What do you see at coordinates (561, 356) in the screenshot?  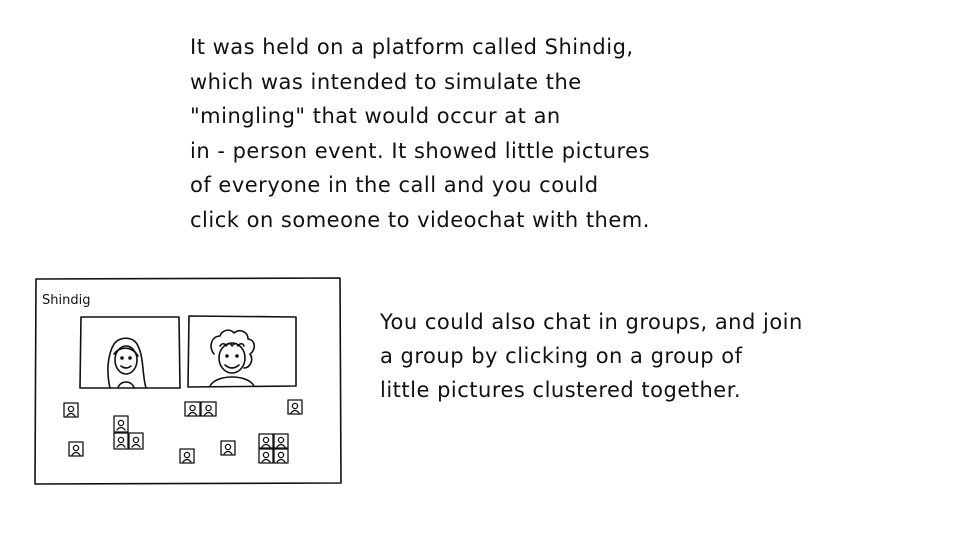 I see `text-line: a group by clicking on a group of` at bounding box center [561, 356].